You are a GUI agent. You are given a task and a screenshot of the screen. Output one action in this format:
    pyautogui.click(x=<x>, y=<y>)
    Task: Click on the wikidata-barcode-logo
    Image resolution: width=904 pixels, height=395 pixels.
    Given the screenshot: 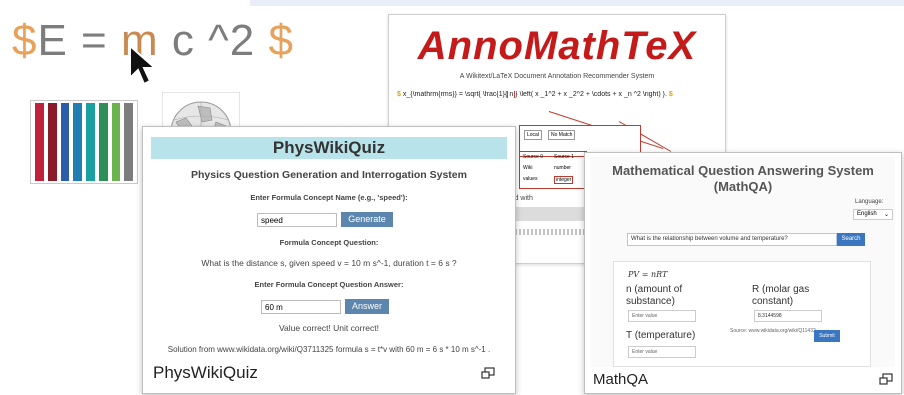 What is the action you would take?
    pyautogui.click(x=84, y=142)
    